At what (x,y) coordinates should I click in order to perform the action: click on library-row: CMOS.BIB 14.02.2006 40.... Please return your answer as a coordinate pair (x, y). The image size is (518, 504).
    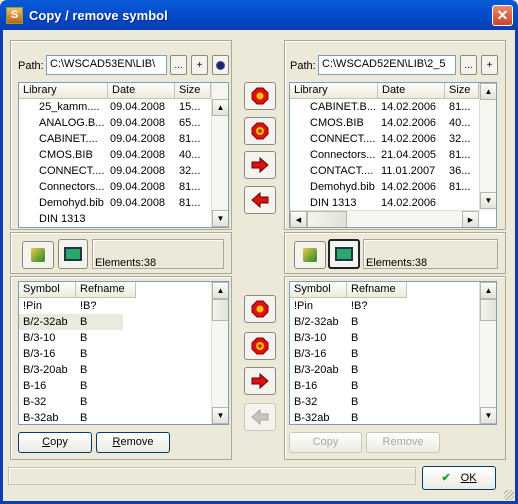
    Looking at the image, I should click on (380, 123).